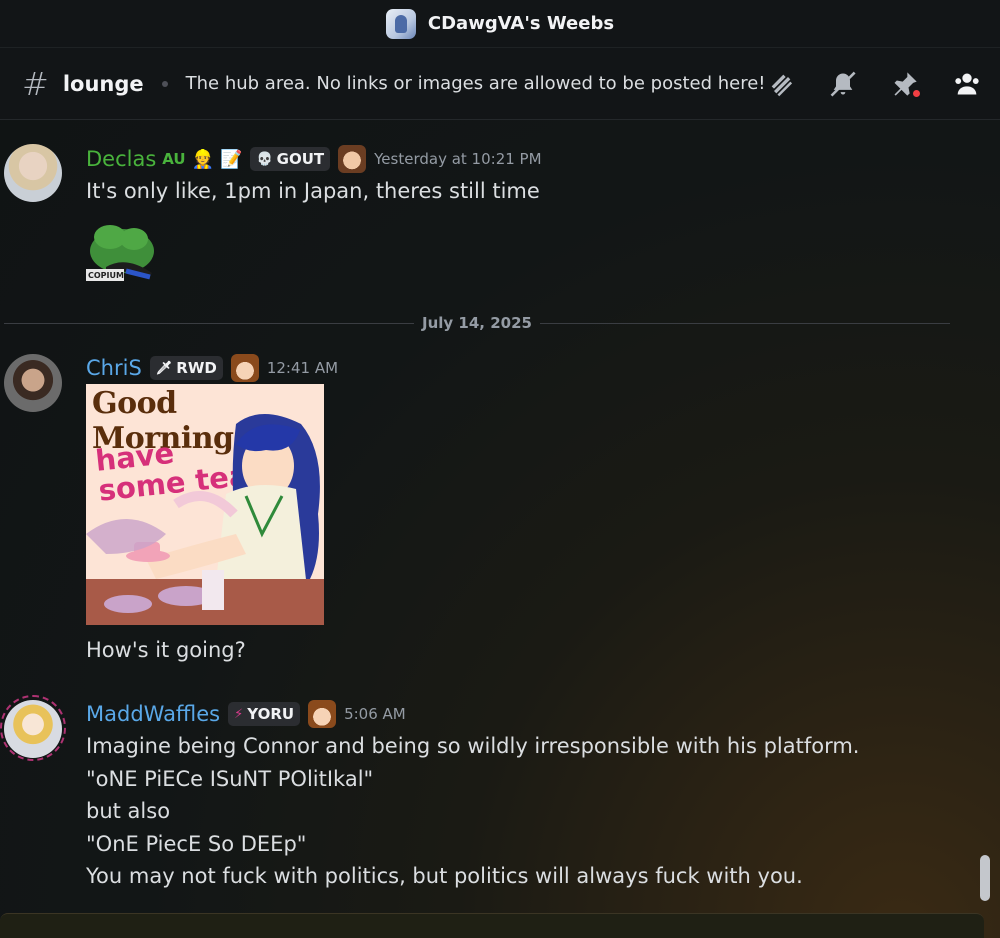 This screenshot has width=1000, height=938. Describe the element at coordinates (174, 159) in the screenshot. I see `role-tag: AU` at that location.